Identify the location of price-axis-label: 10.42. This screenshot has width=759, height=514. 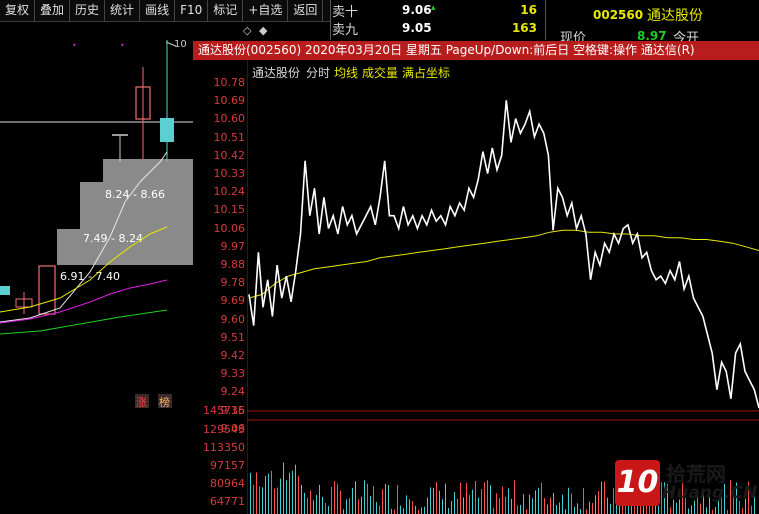
(229, 155).